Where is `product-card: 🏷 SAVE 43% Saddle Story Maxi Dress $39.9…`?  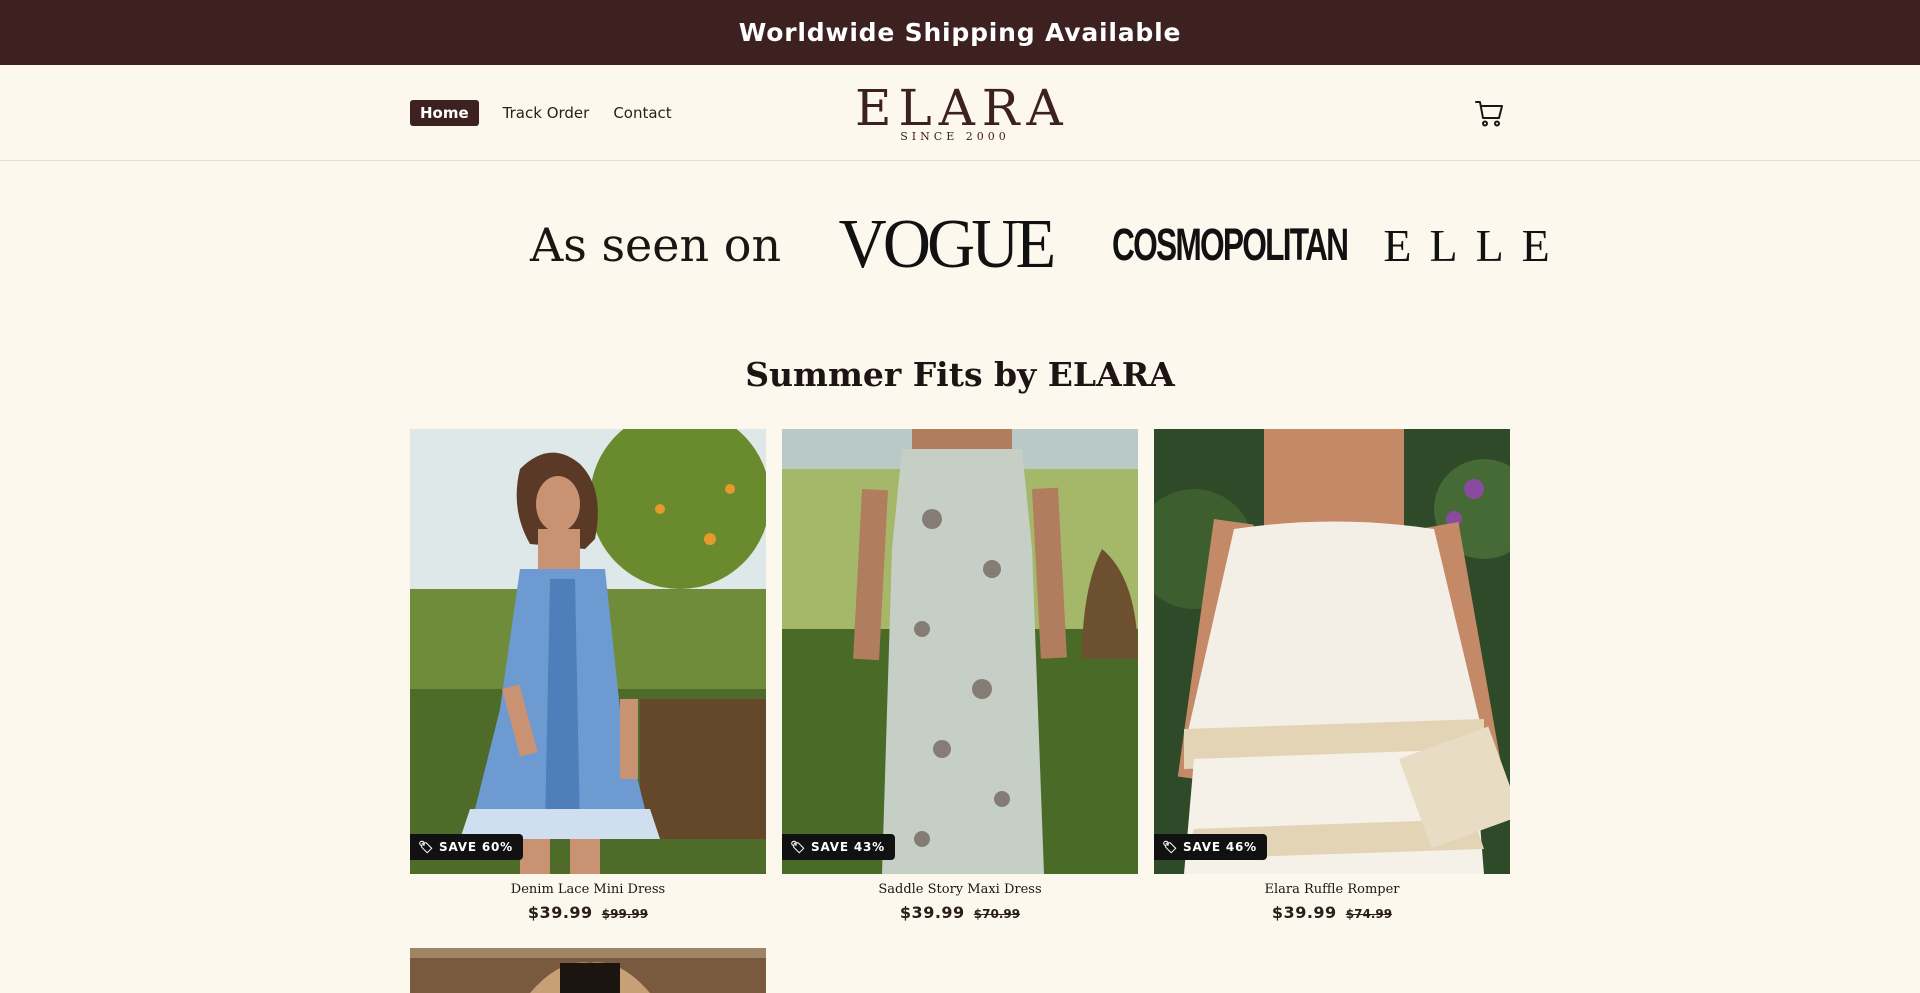 product-card: 🏷 SAVE 43% Saddle Story Maxi Dress $39.9… is located at coordinates (960, 675).